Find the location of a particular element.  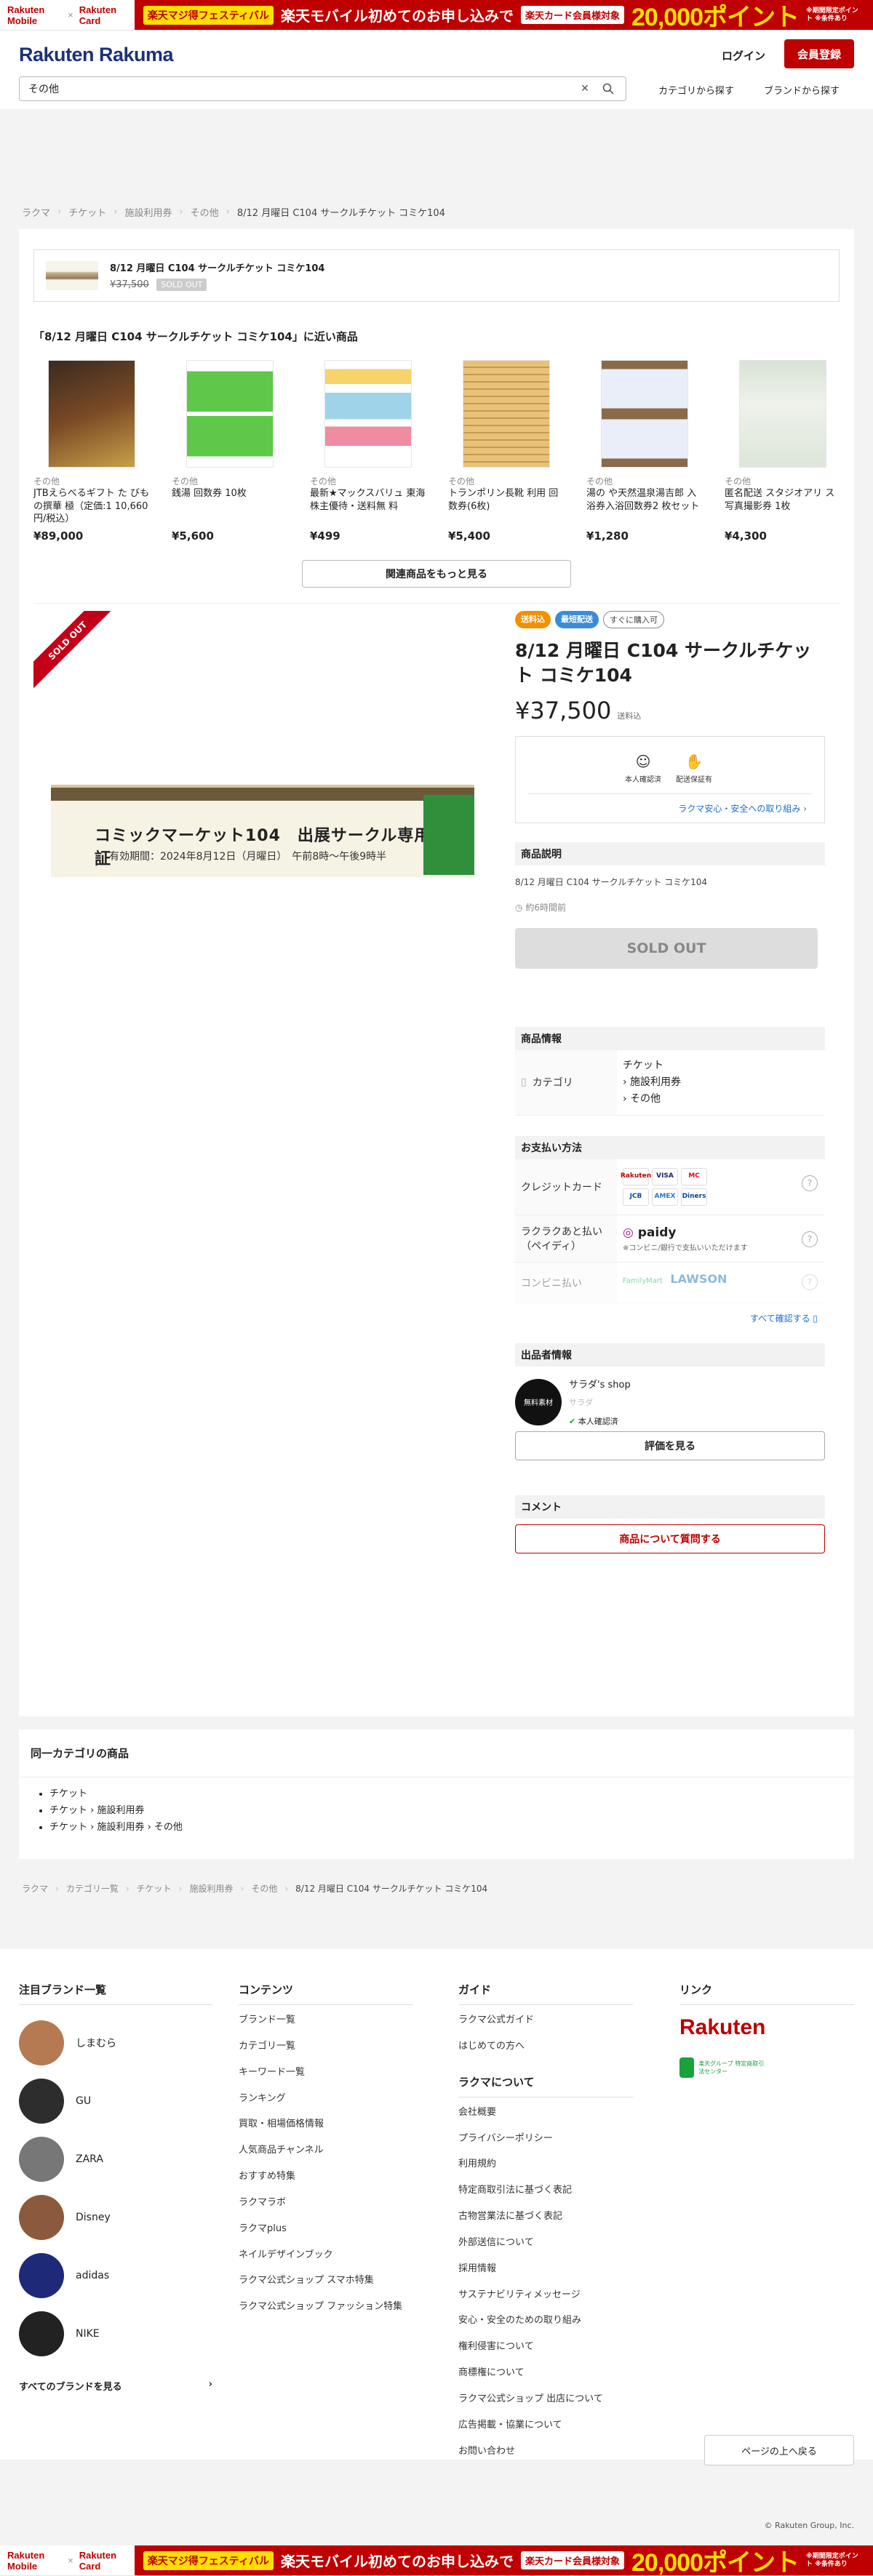

footer-link: ラクマ公式ショップ スマホ特集 is located at coordinates (326, 2281).